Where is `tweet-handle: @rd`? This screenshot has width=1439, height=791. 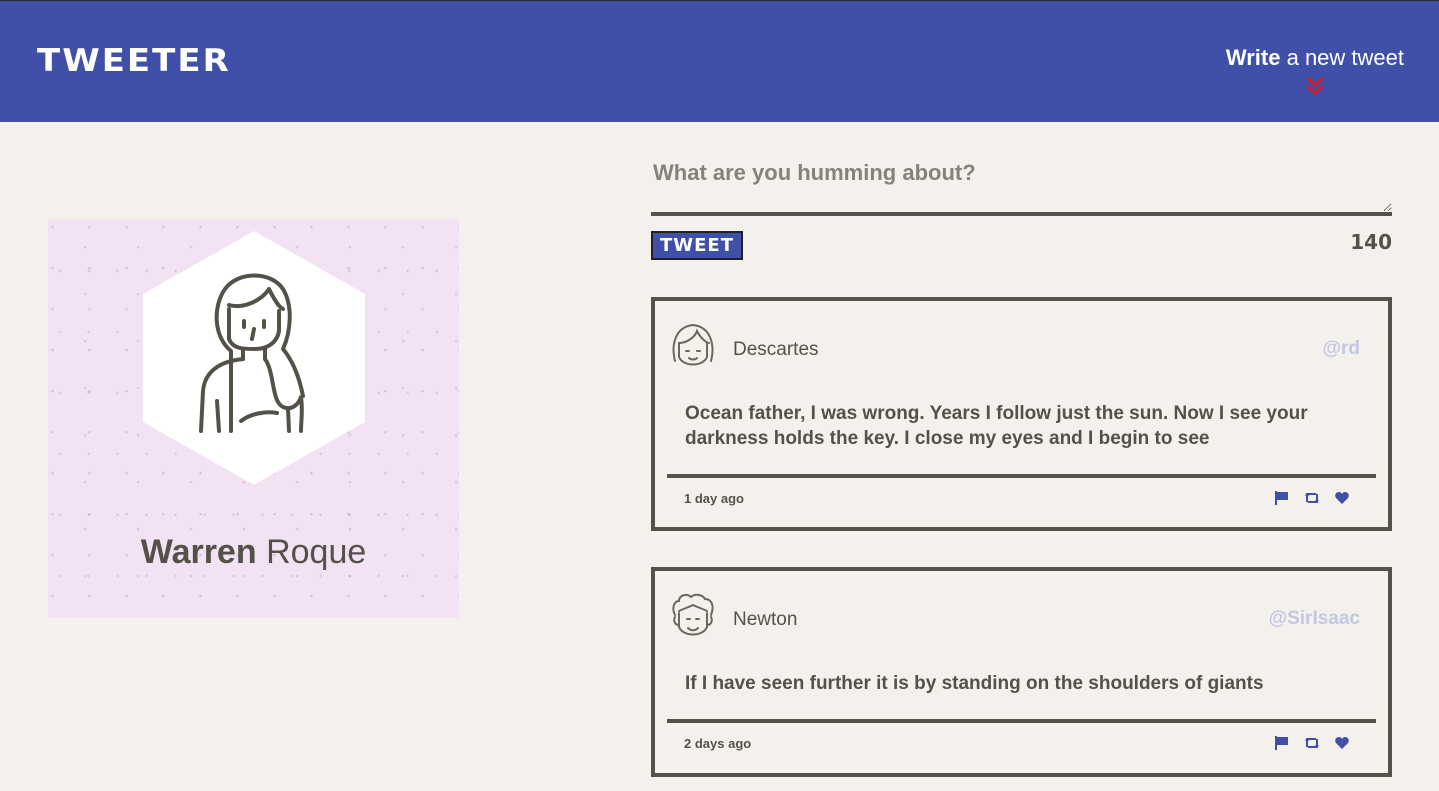
tweet-handle: @rd is located at coordinates (1341, 349).